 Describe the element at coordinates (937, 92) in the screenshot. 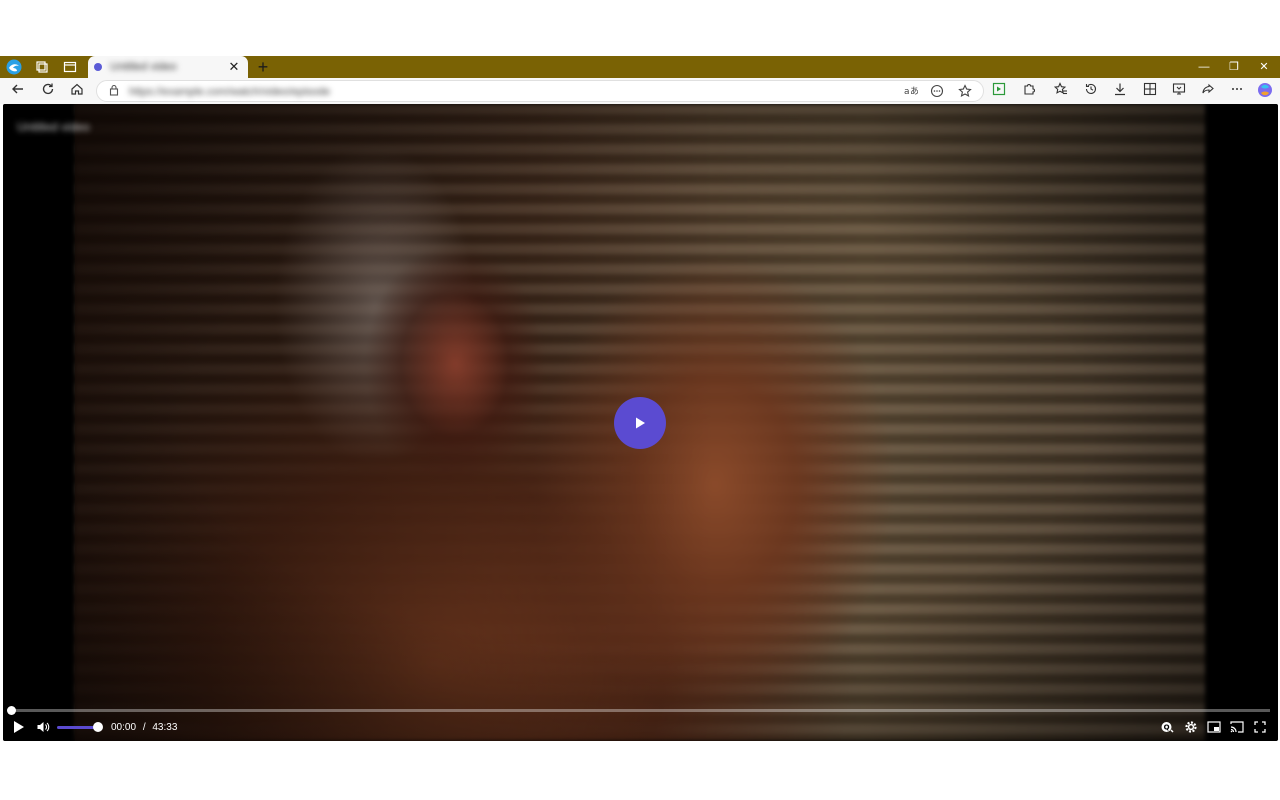

I see `reader-icon` at that location.